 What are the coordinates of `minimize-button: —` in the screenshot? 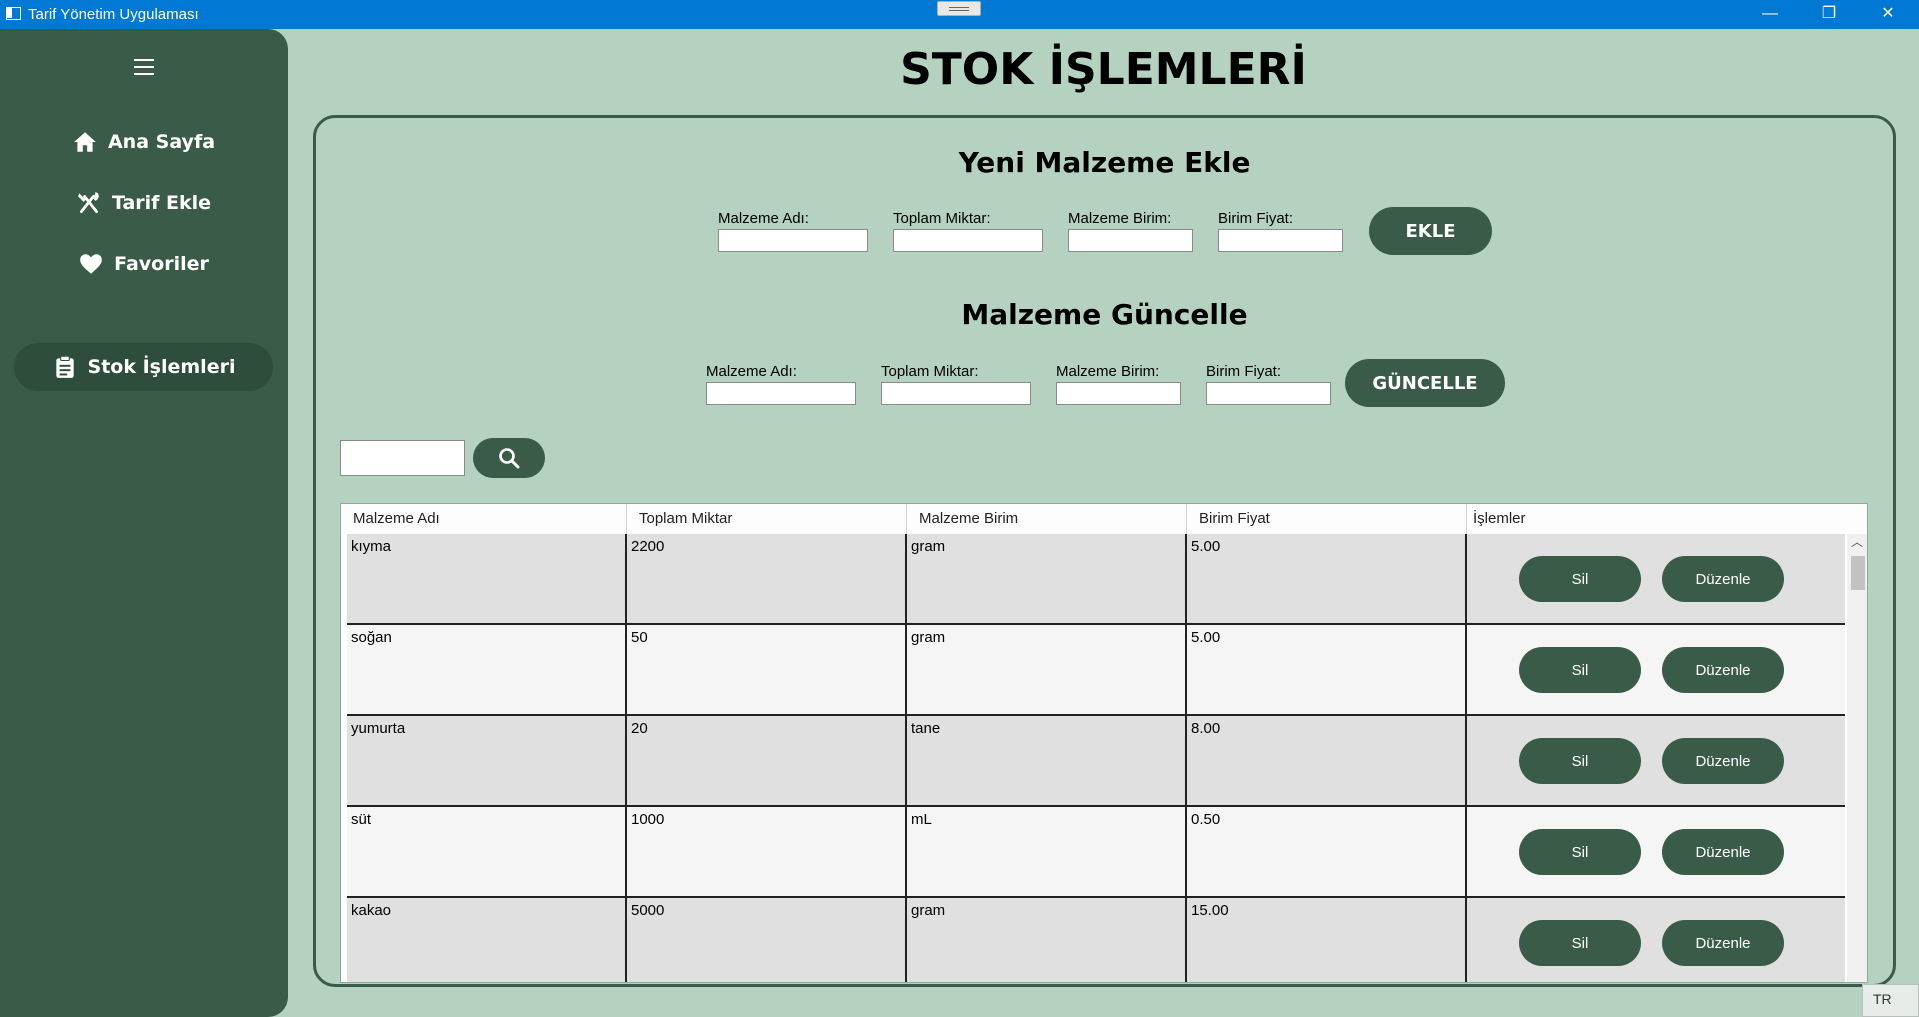 It's located at (1770, 14).